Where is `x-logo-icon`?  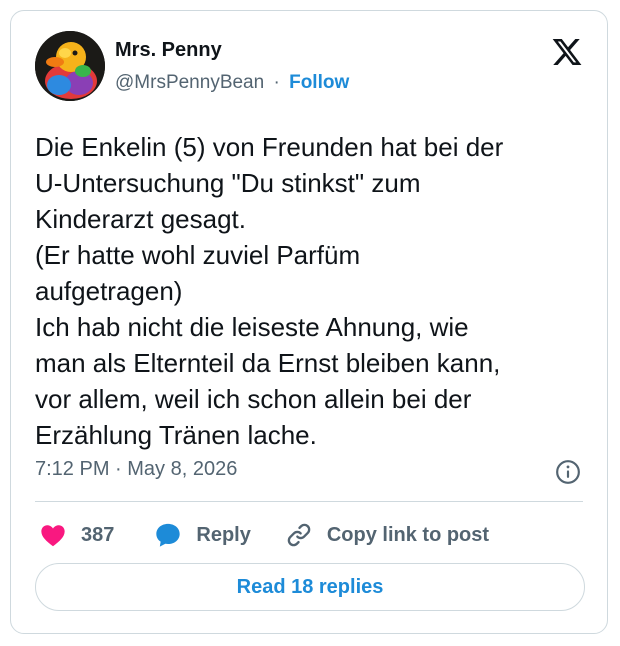 x-logo-icon is located at coordinates (567, 52).